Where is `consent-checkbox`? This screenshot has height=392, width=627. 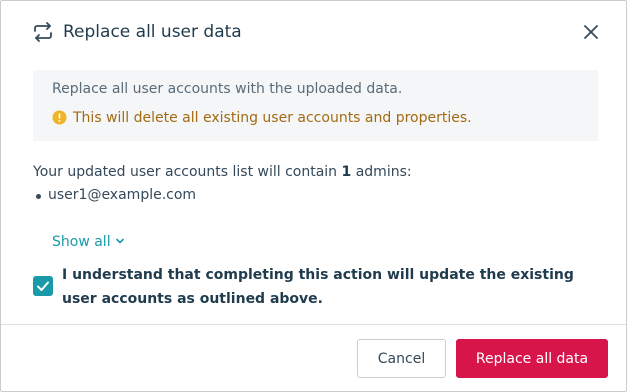 consent-checkbox is located at coordinates (43, 286).